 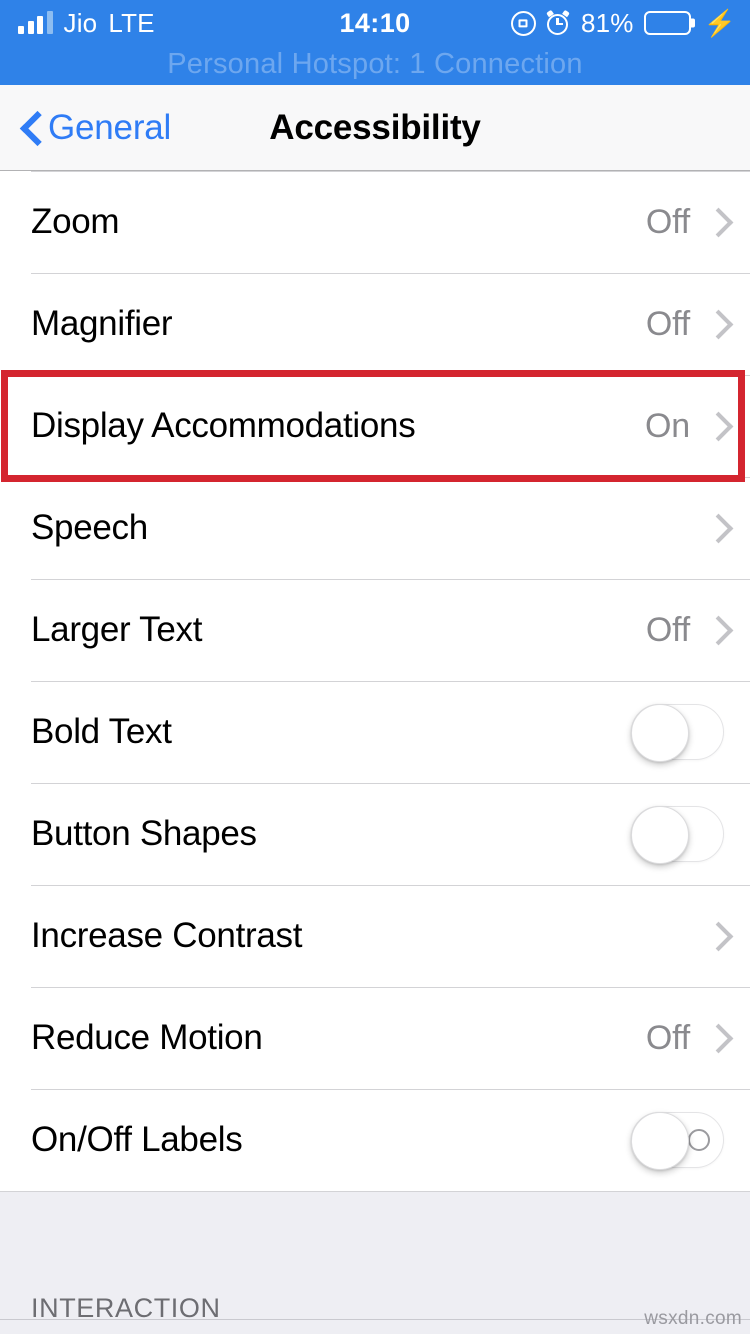 I want to click on charging-bolt-icon: ⚡, so click(x=719, y=23).